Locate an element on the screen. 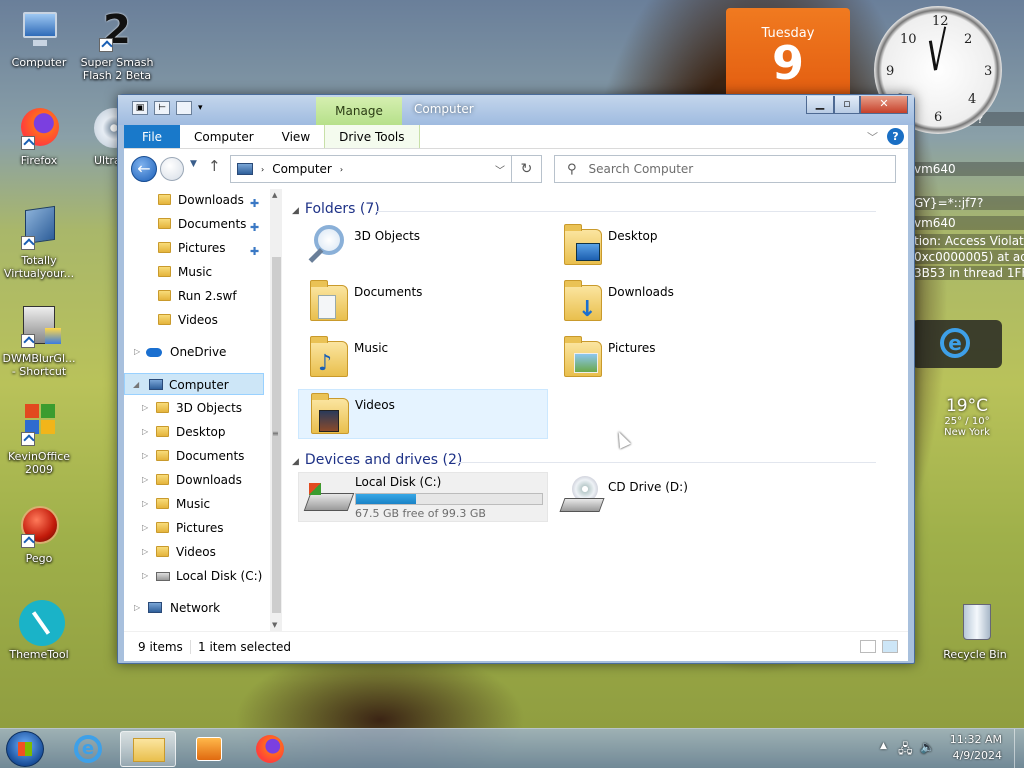  desktop-icon-ultra: Ultra is located at coordinates (98, 136).